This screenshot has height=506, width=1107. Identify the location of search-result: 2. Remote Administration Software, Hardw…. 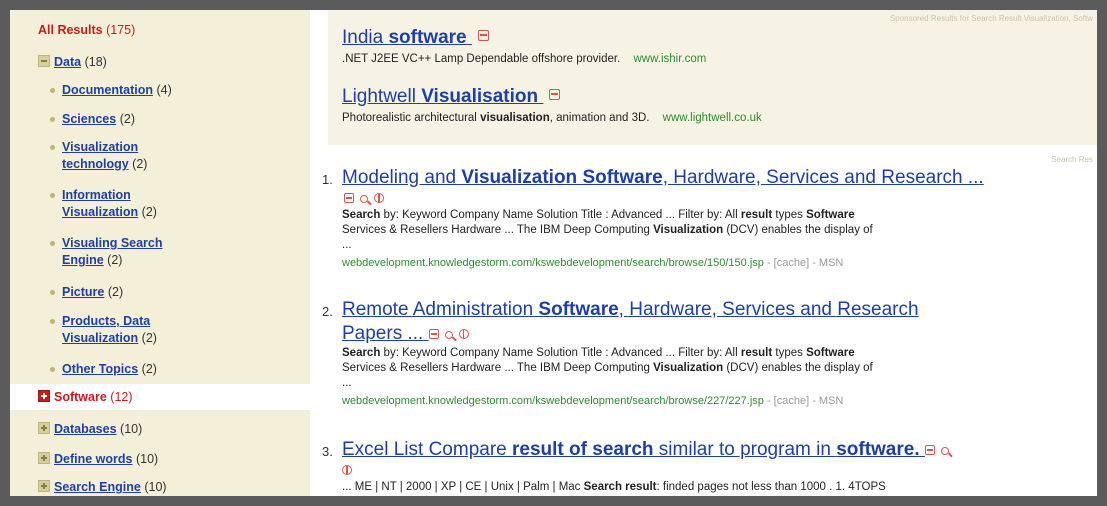
(704, 352).